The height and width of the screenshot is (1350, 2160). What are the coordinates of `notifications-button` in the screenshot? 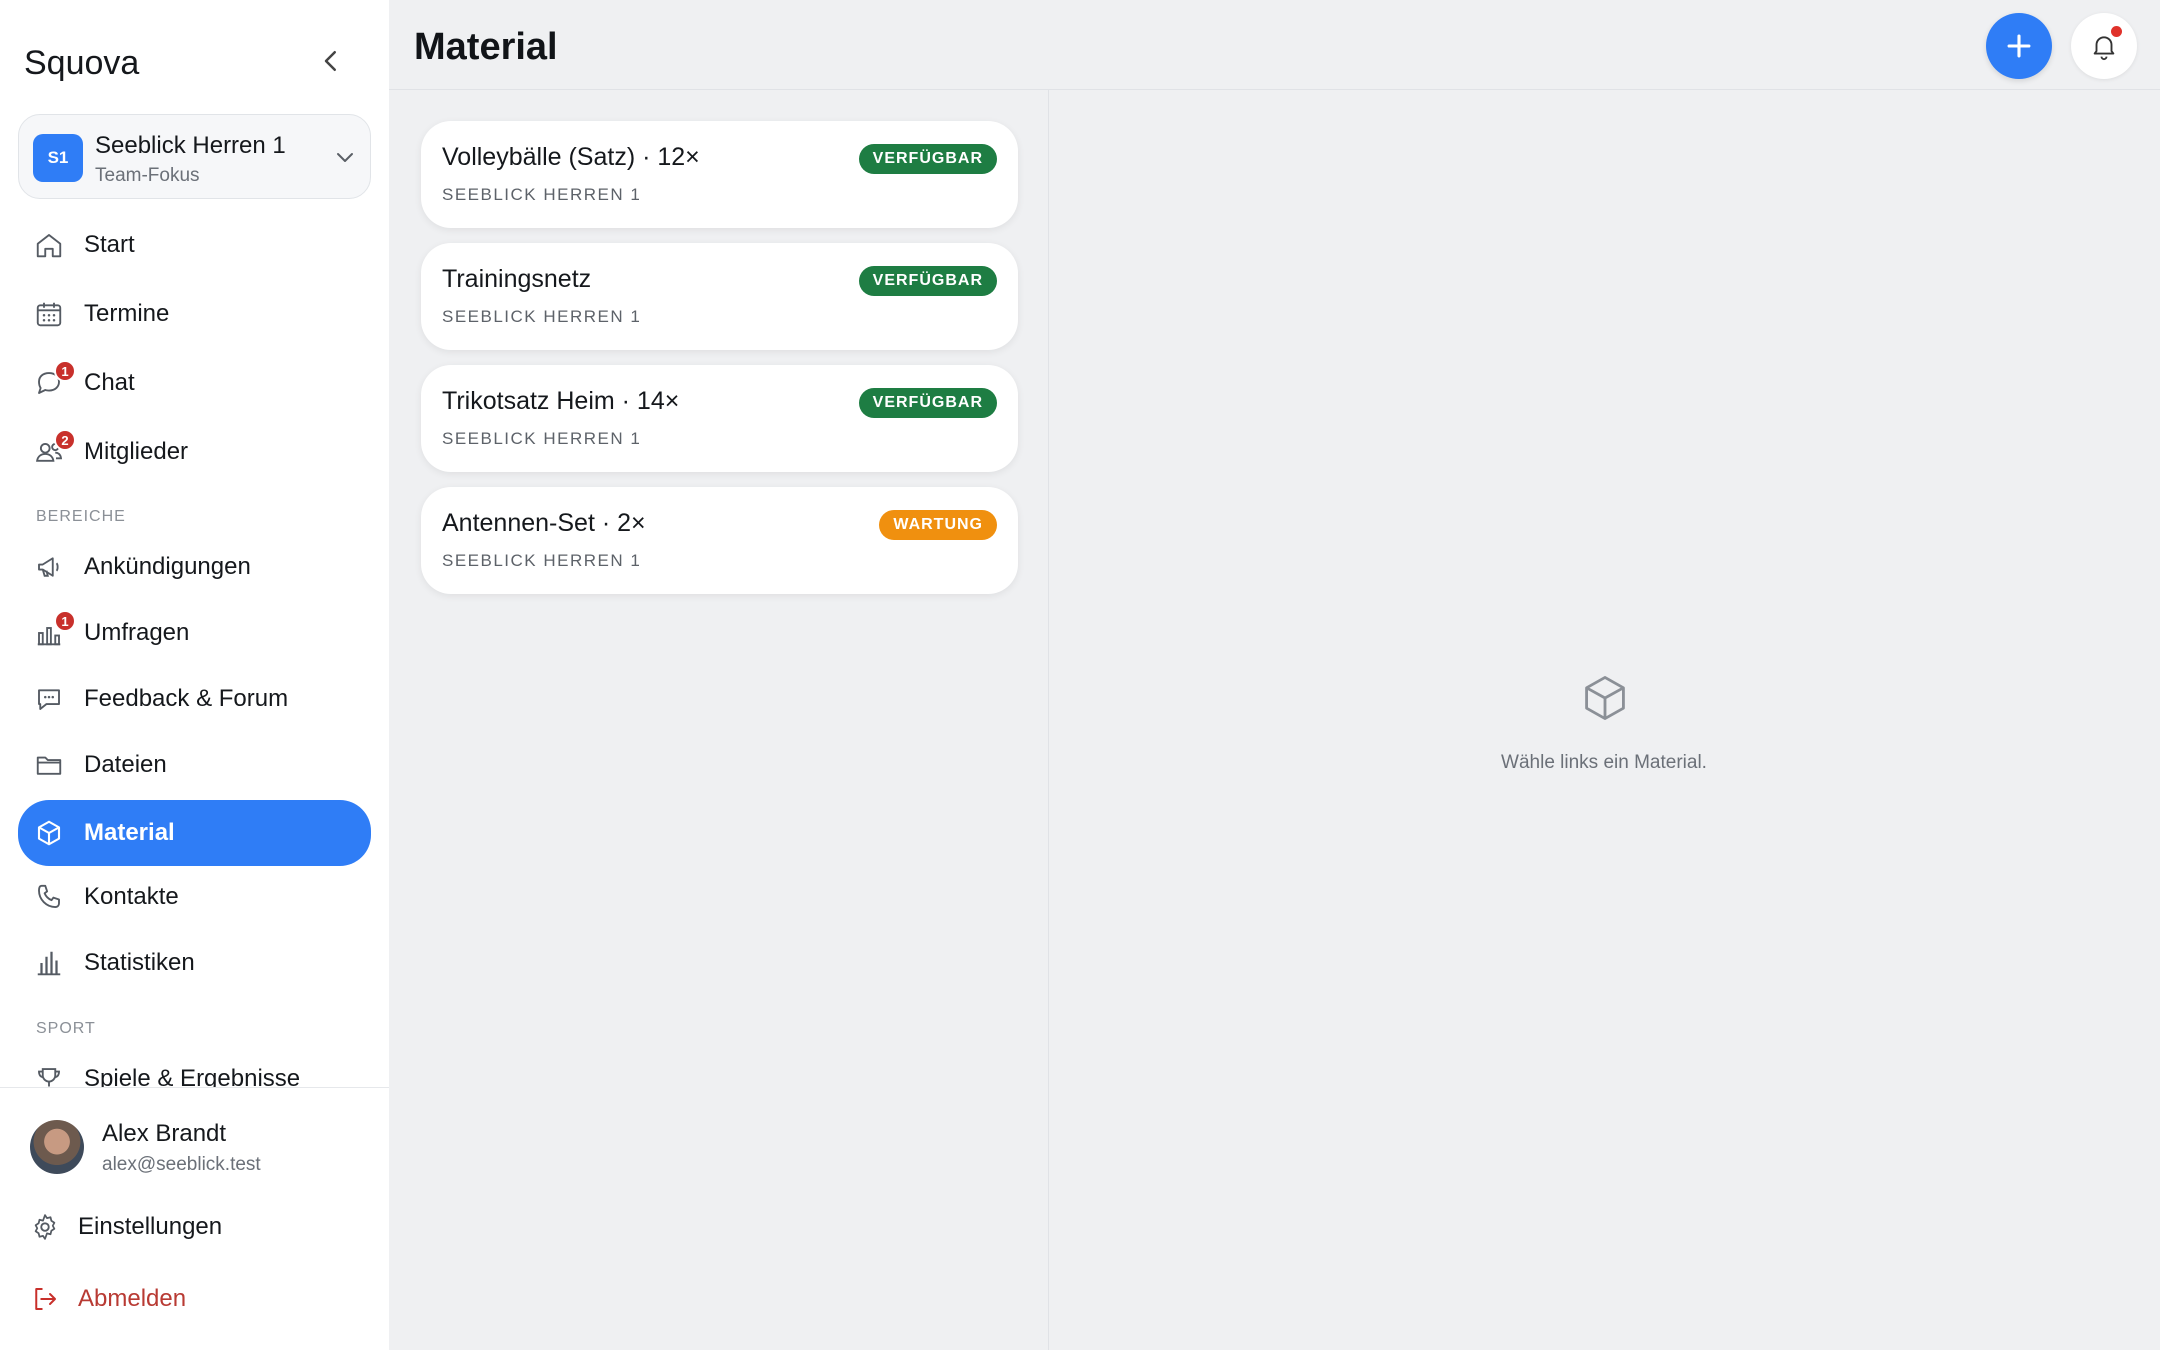 It's located at (2104, 46).